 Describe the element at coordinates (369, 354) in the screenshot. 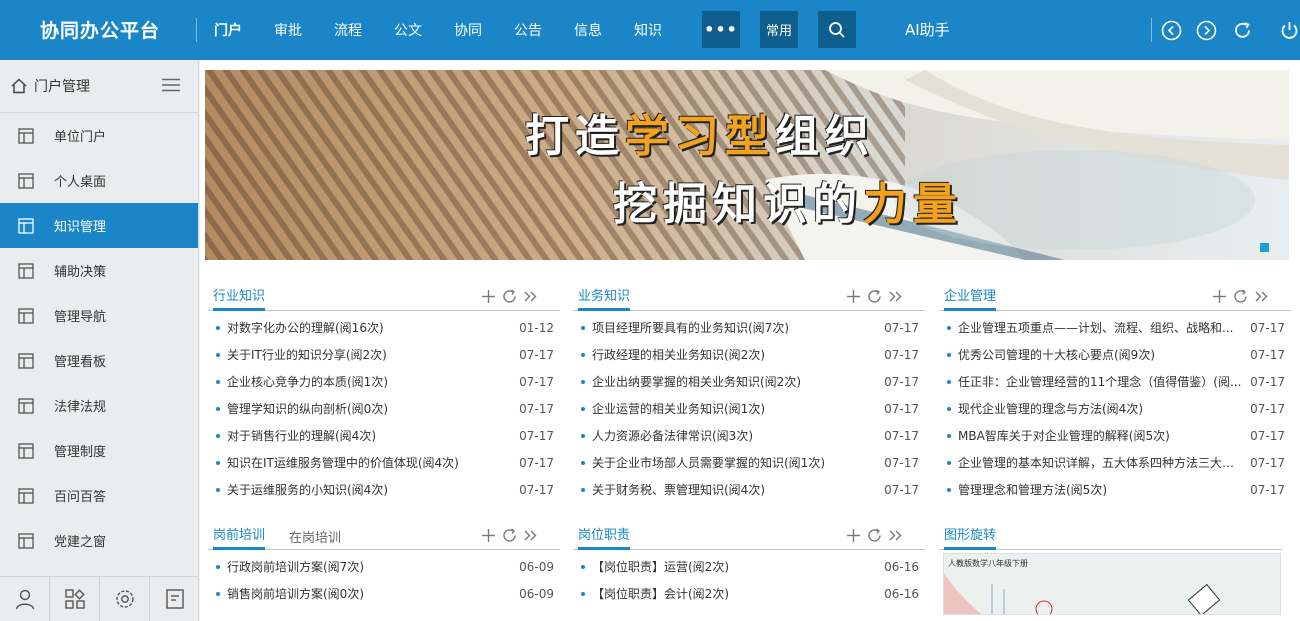

I see `list-item-title: 关于IT行业的知识分享(阅2次)` at that location.